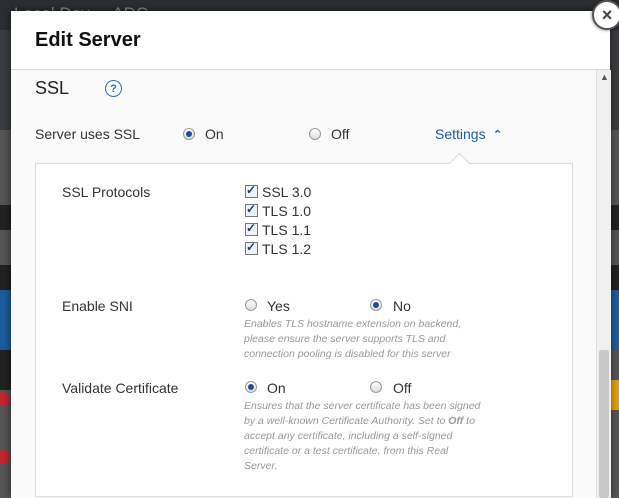  I want to click on validate-off-radio, so click(376, 387).